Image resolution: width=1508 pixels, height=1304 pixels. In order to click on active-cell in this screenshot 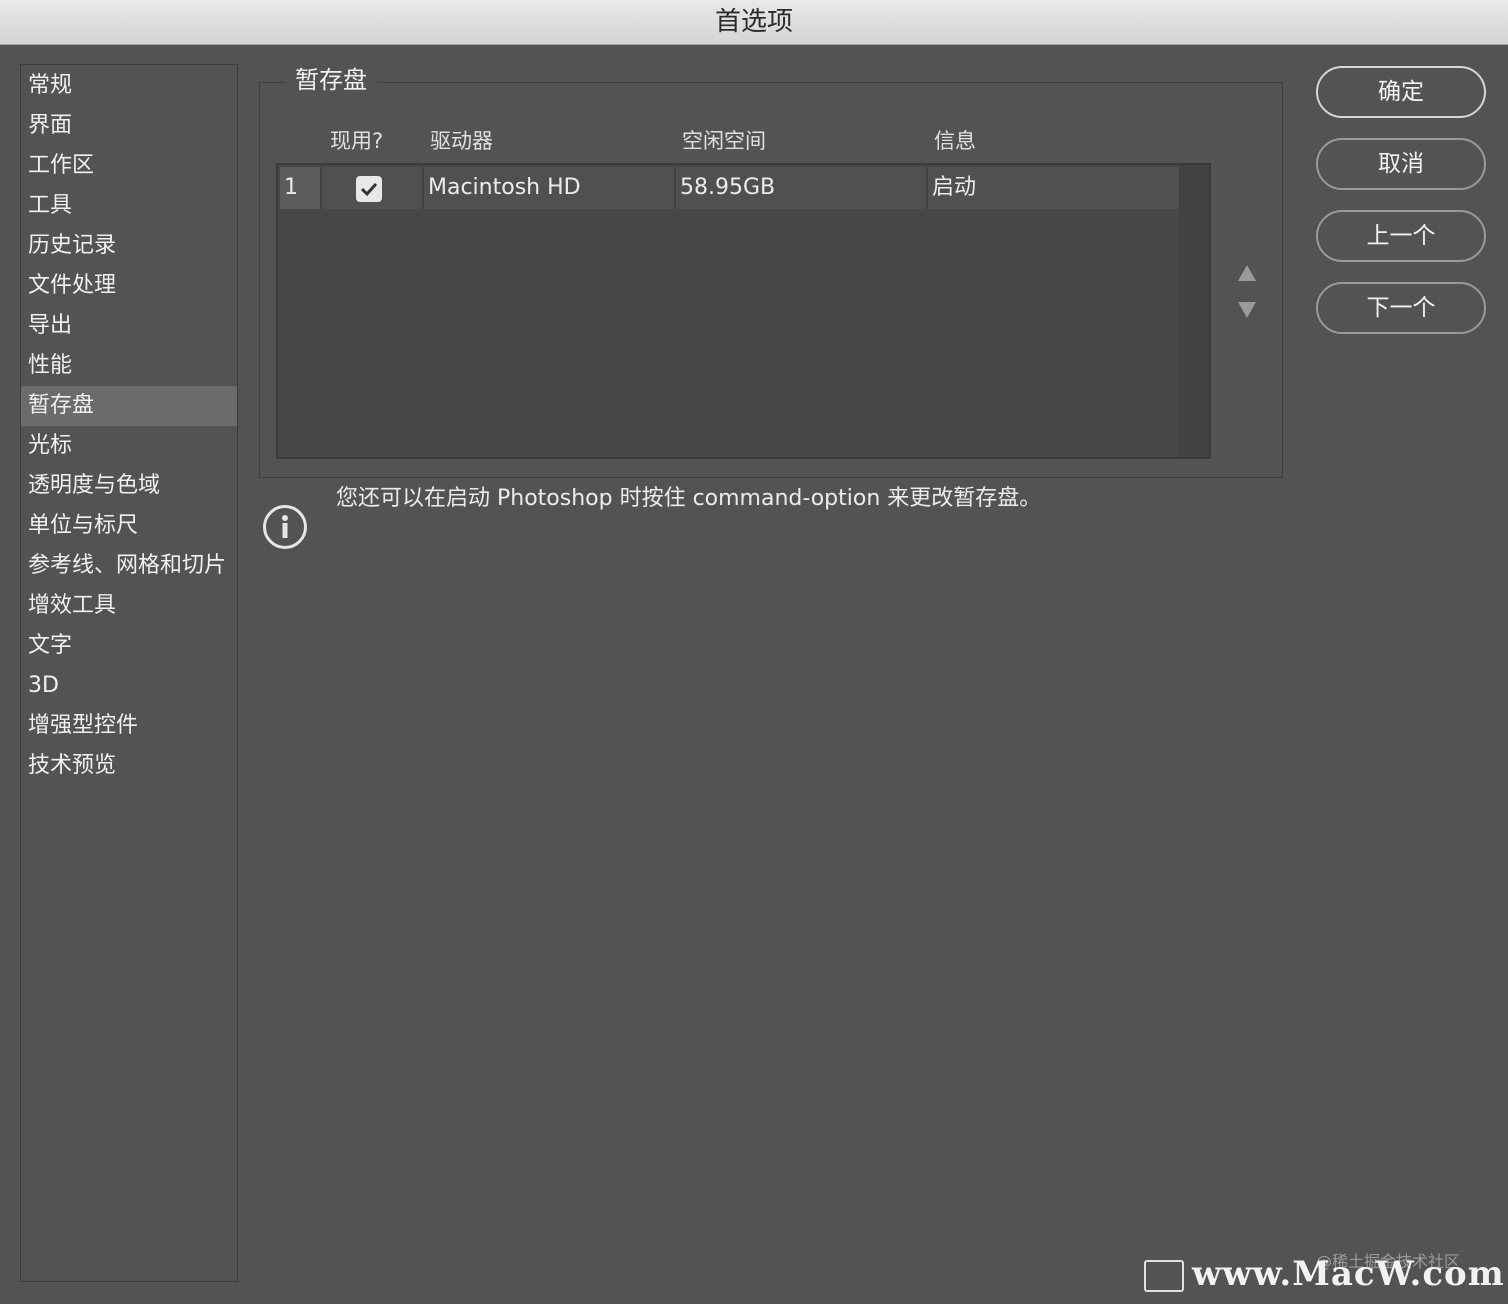, I will do `click(373, 188)`.